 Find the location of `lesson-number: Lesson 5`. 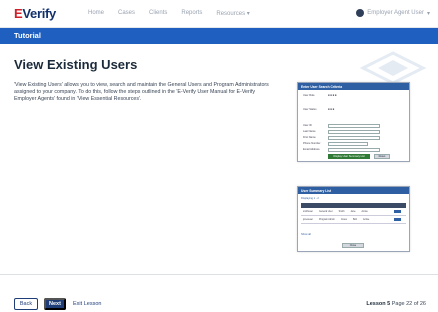

lesson-number: Lesson 5 is located at coordinates (378, 304).